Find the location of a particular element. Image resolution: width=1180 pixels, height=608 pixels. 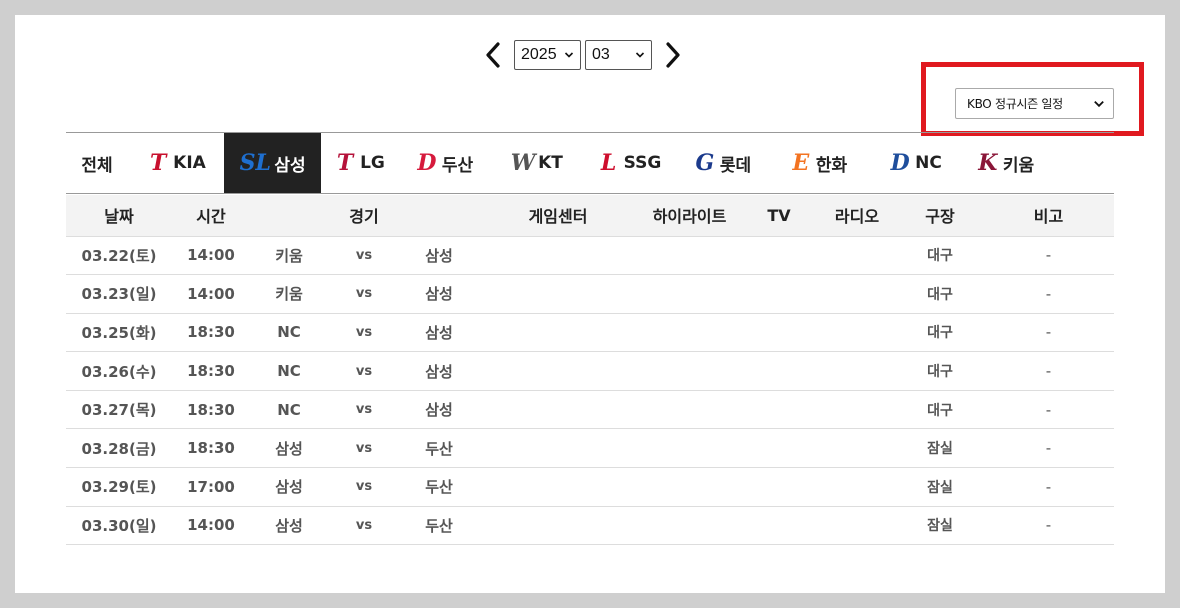

prev-month-button is located at coordinates (493, 55).